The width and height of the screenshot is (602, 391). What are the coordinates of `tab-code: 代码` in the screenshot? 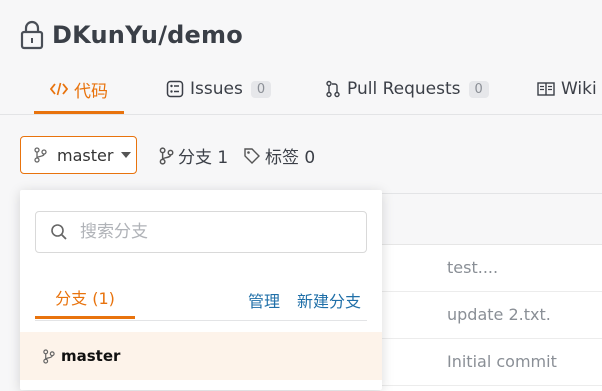 It's located at (79, 90).